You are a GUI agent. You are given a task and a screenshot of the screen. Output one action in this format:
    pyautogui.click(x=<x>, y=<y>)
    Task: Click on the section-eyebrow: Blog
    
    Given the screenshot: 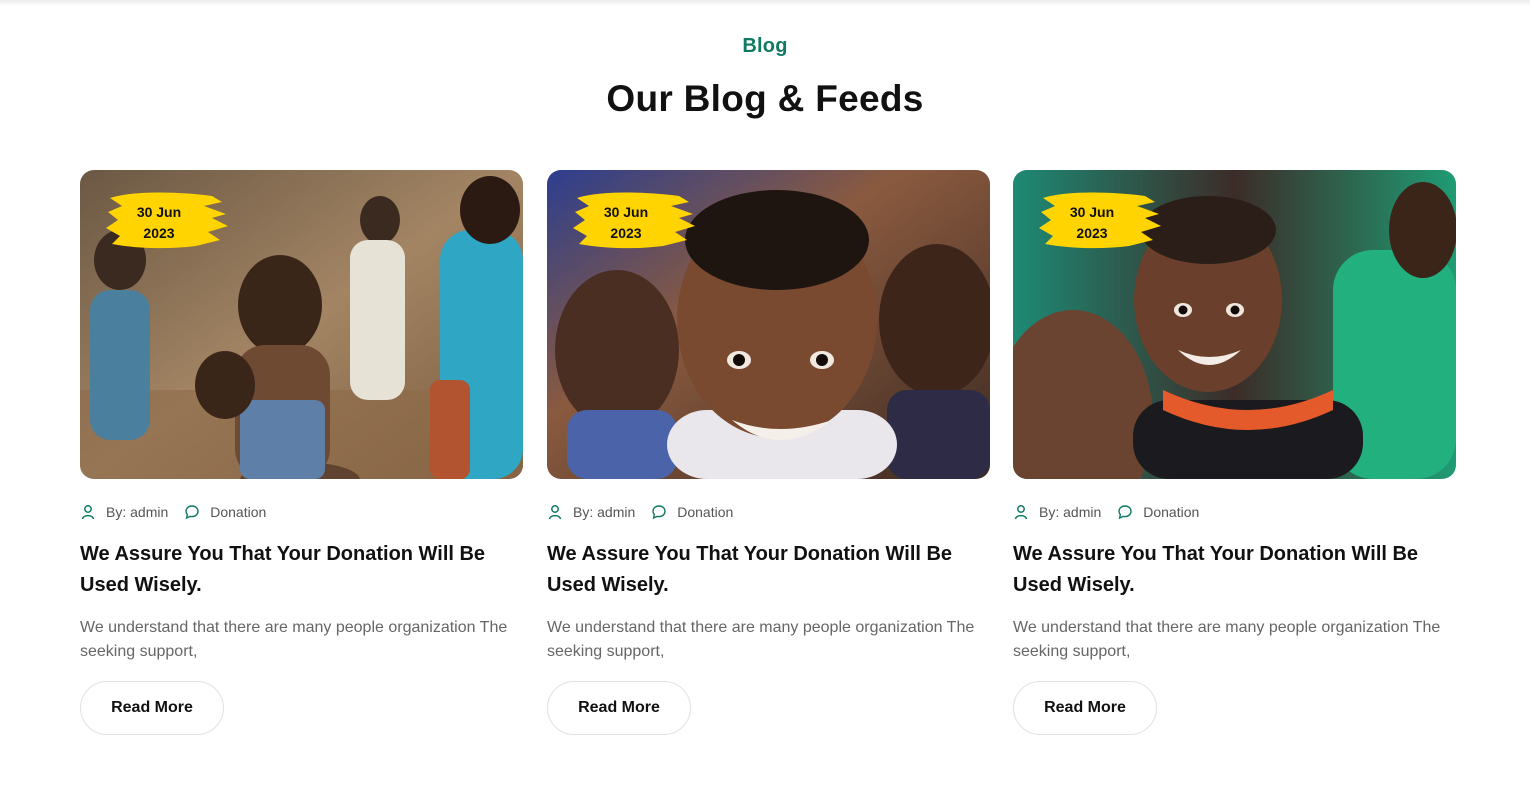 What is the action you would take?
    pyautogui.click(x=765, y=46)
    